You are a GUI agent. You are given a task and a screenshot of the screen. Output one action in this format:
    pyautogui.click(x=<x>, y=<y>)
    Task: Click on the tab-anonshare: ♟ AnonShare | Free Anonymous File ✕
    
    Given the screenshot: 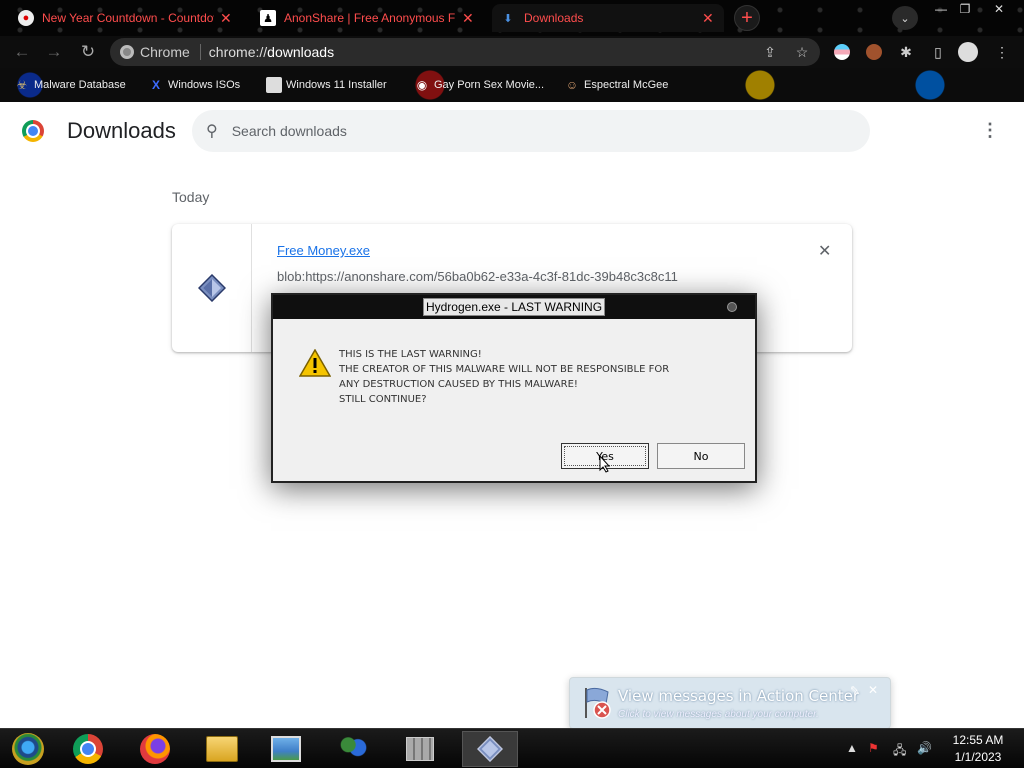 What is the action you would take?
    pyautogui.click(x=367, y=18)
    